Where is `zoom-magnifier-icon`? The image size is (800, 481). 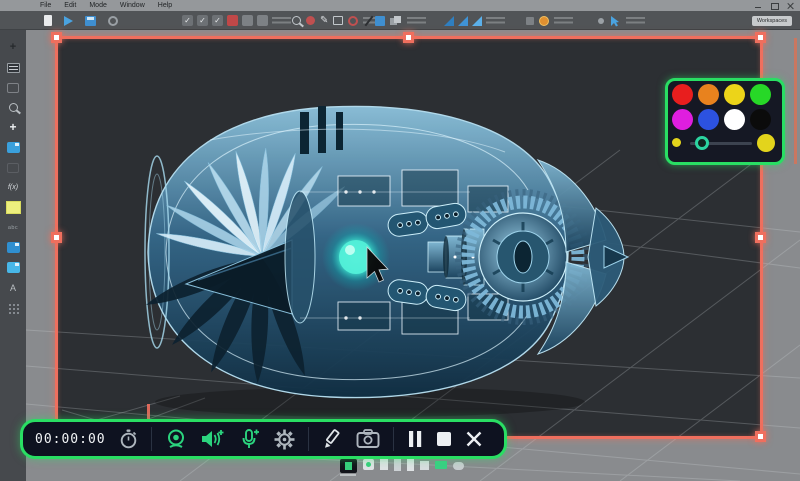
zoom-magnifier-icon is located at coordinates (13, 107).